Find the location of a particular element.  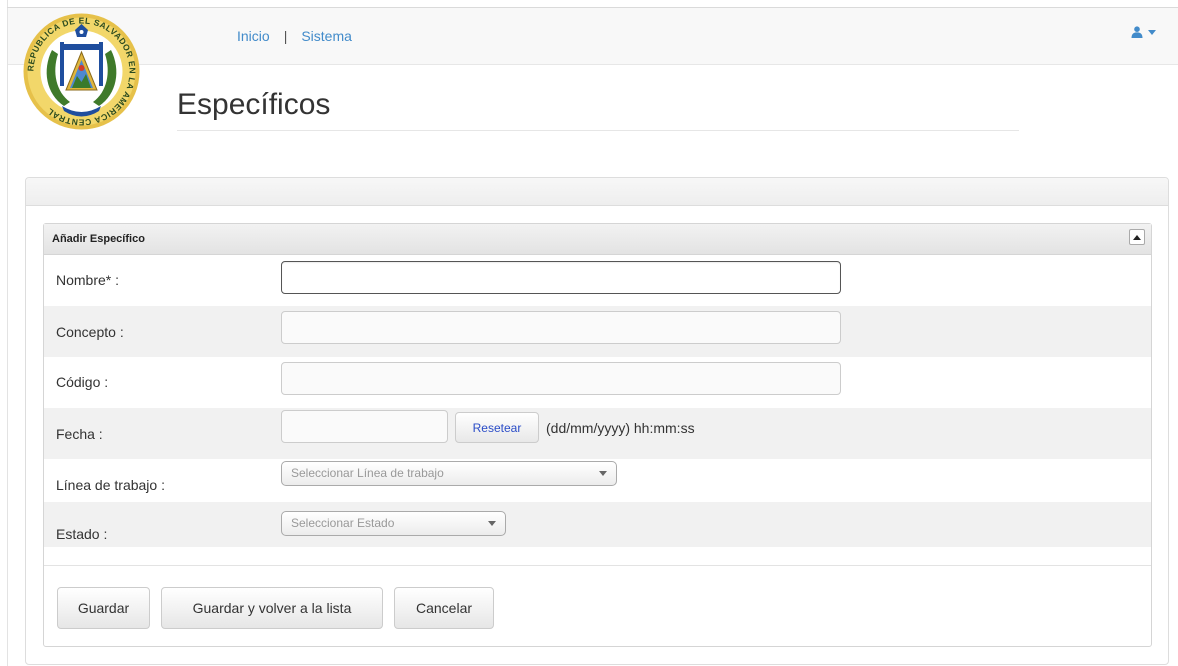

linea-select-placeholder: Seleccionar Línea de trabajo is located at coordinates (367, 473).